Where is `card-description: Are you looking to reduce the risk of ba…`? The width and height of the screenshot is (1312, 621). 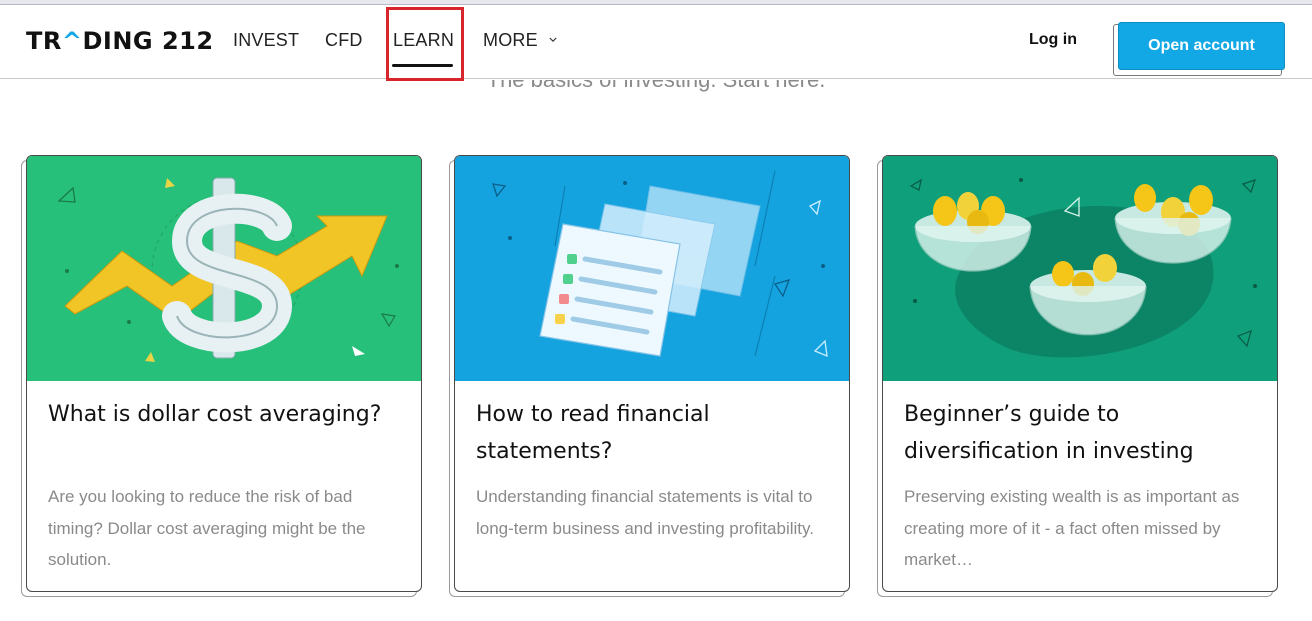
card-description: Are you looking to reduce the risk of ba… is located at coordinates (207, 528).